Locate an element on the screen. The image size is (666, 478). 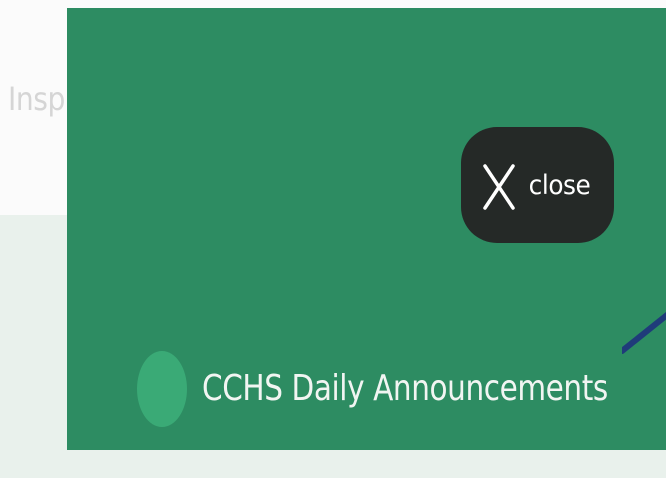
close-label: close is located at coordinates (559, 185).